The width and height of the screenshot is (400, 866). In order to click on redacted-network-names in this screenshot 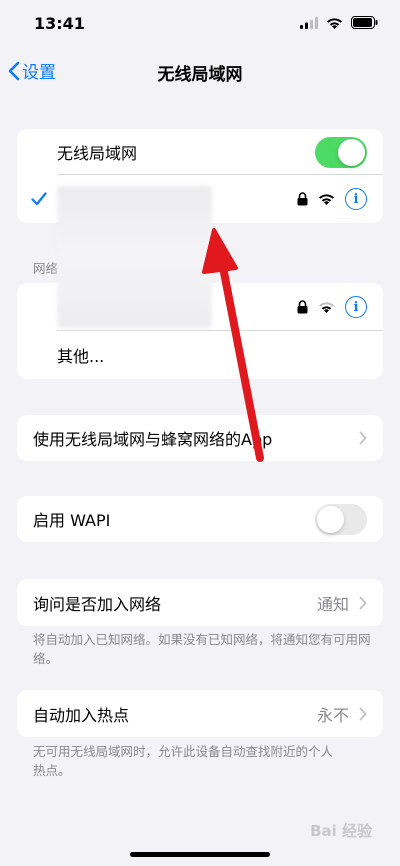, I will do `click(134, 257)`.